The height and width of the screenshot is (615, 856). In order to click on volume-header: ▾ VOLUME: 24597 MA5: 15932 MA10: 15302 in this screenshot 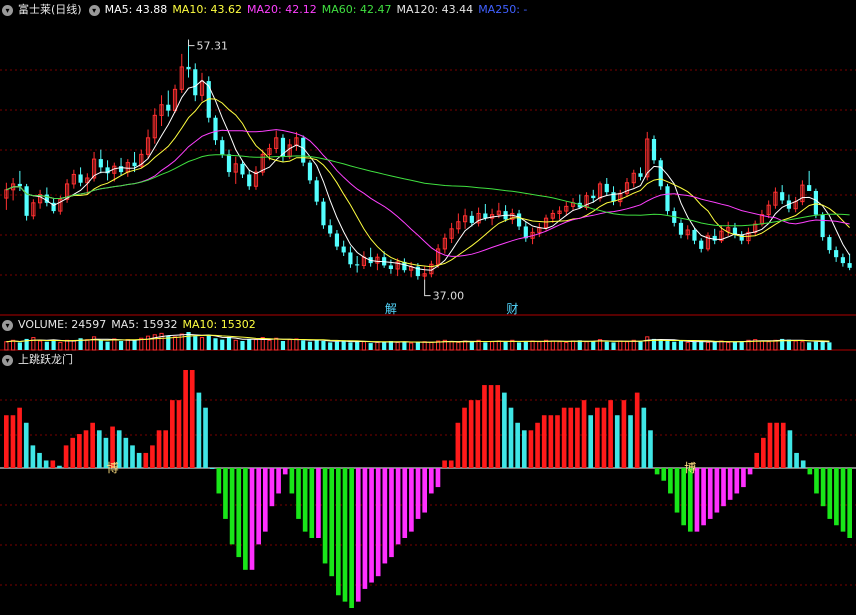, I will do `click(128, 325)`.